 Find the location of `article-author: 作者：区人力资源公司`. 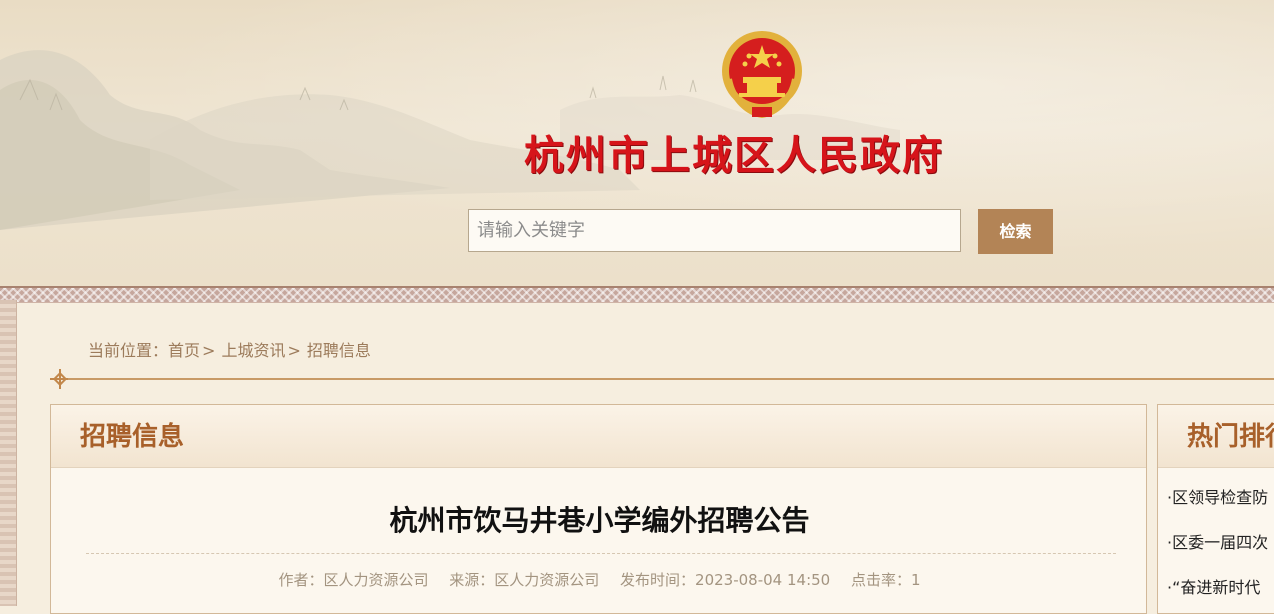

article-author: 作者：区人力资源公司 is located at coordinates (353, 580).